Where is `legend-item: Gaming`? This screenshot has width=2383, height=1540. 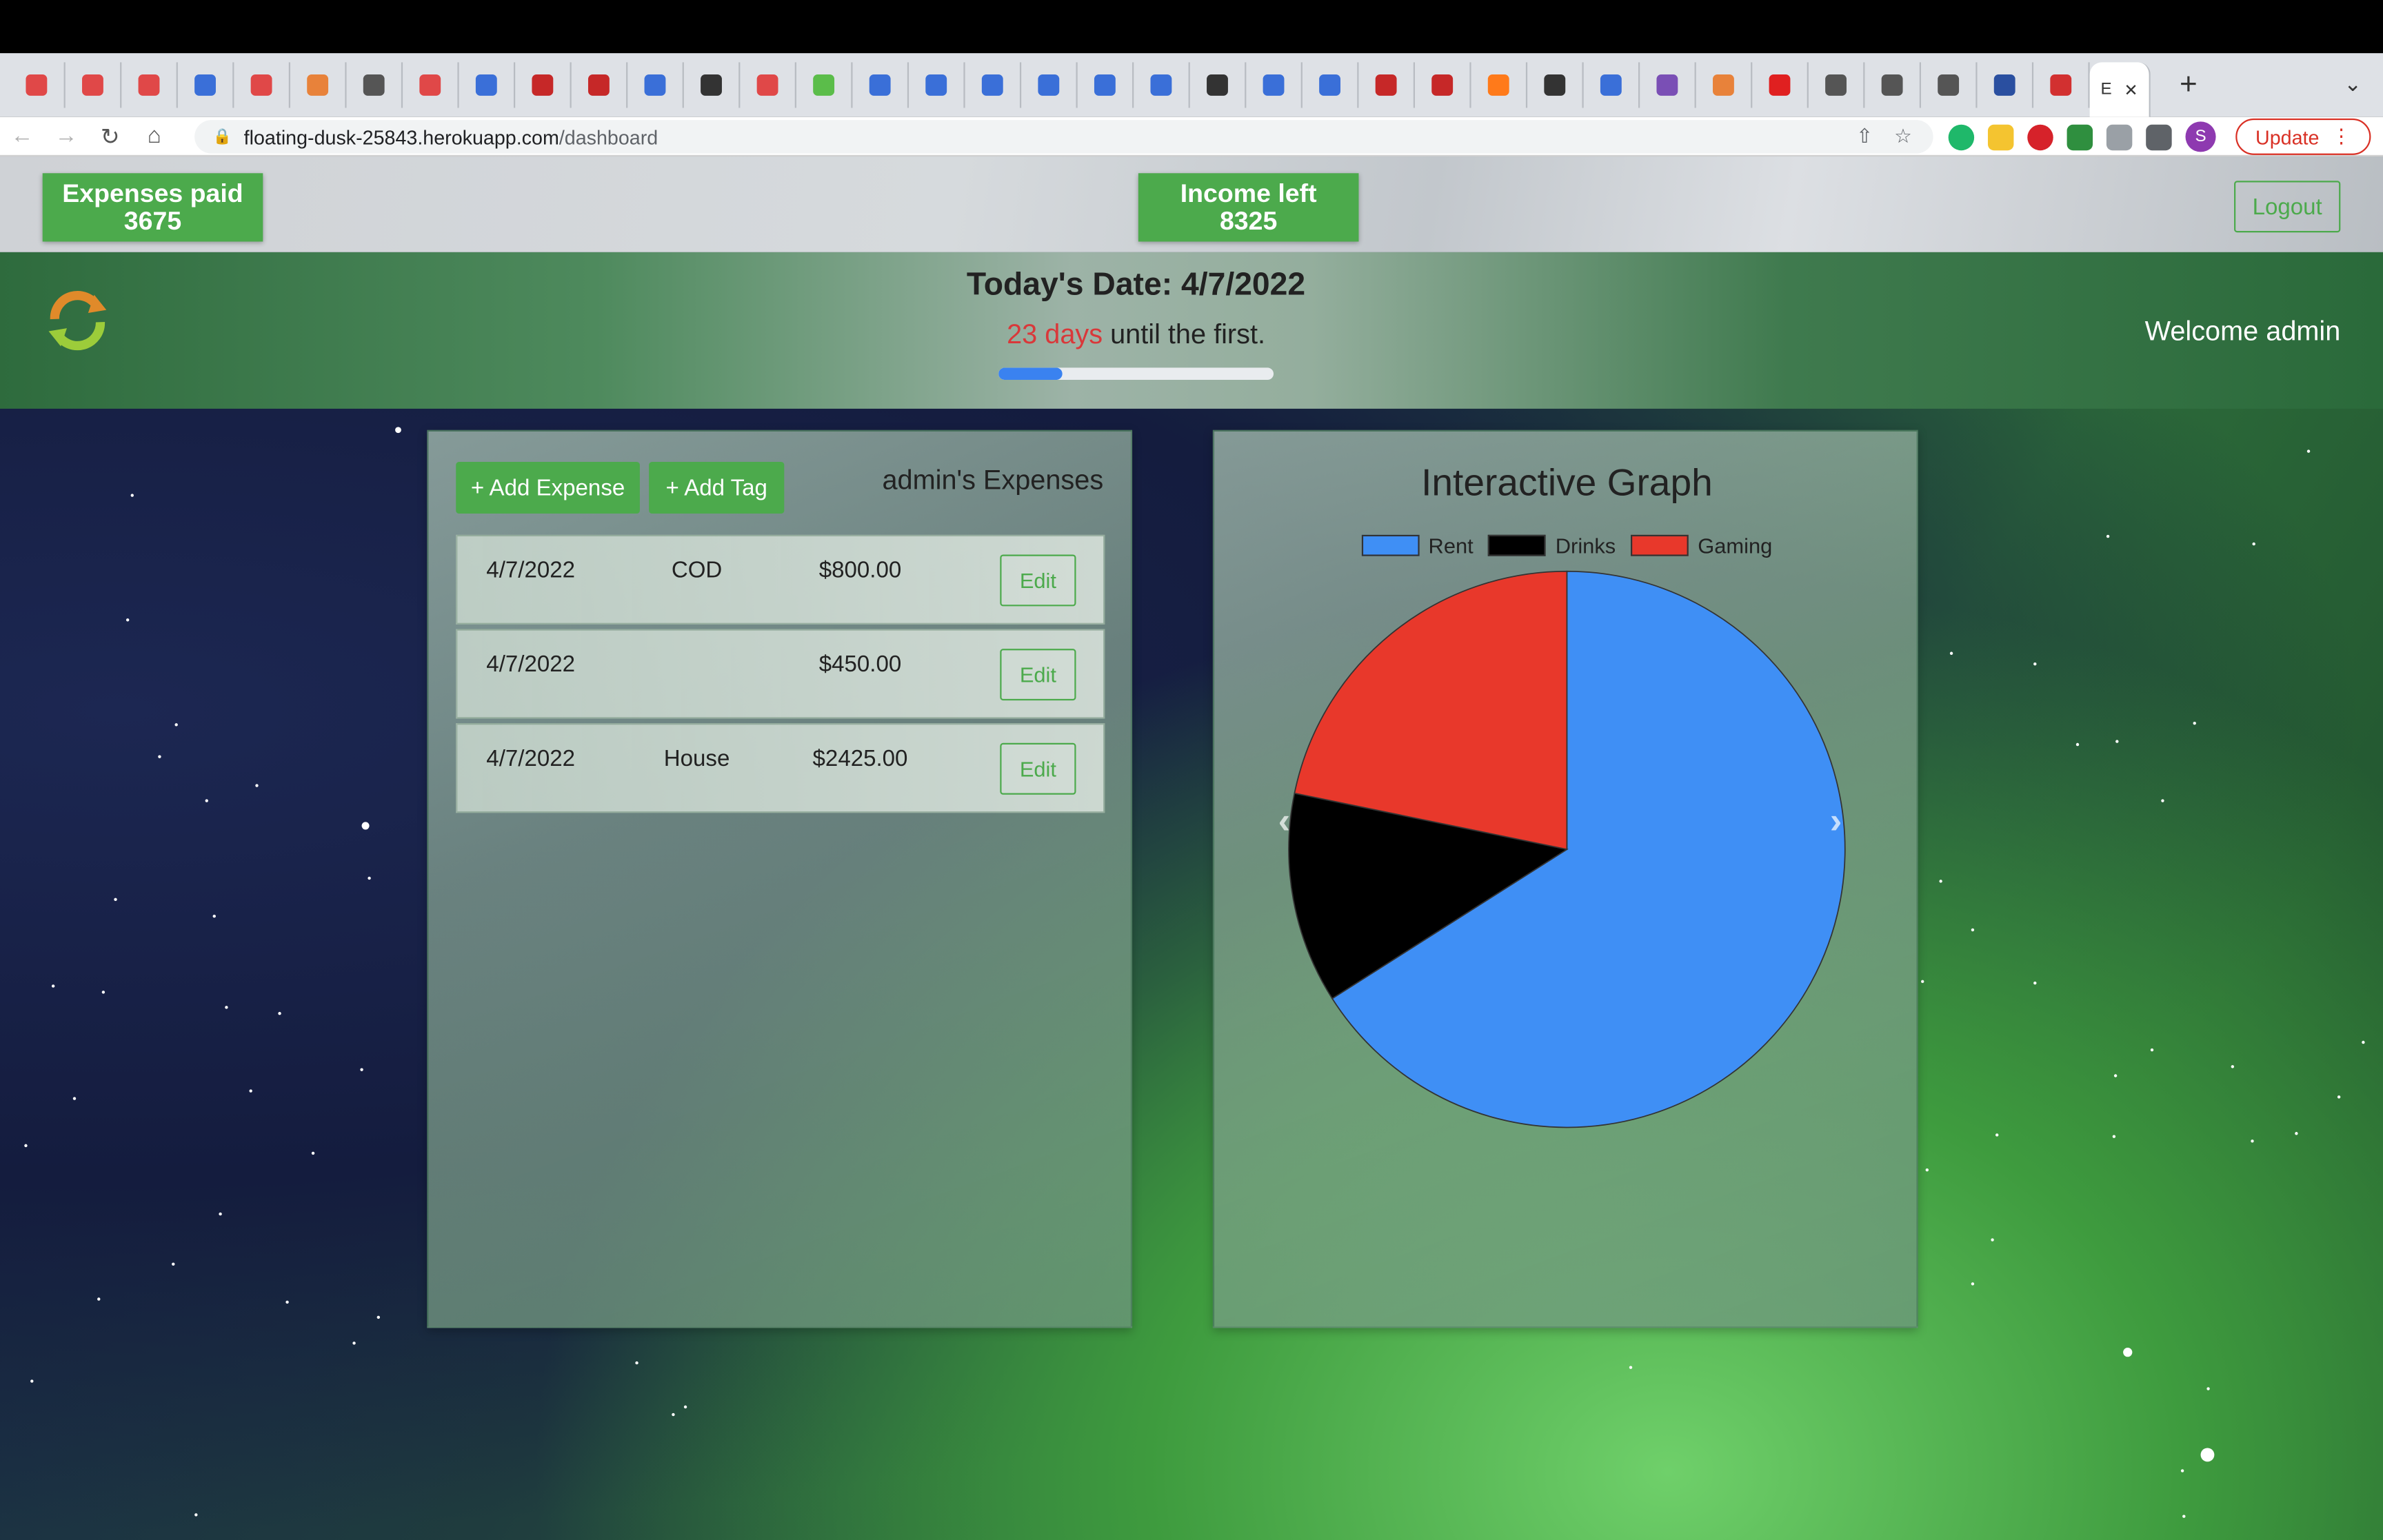
legend-item: Gaming is located at coordinates (1701, 546).